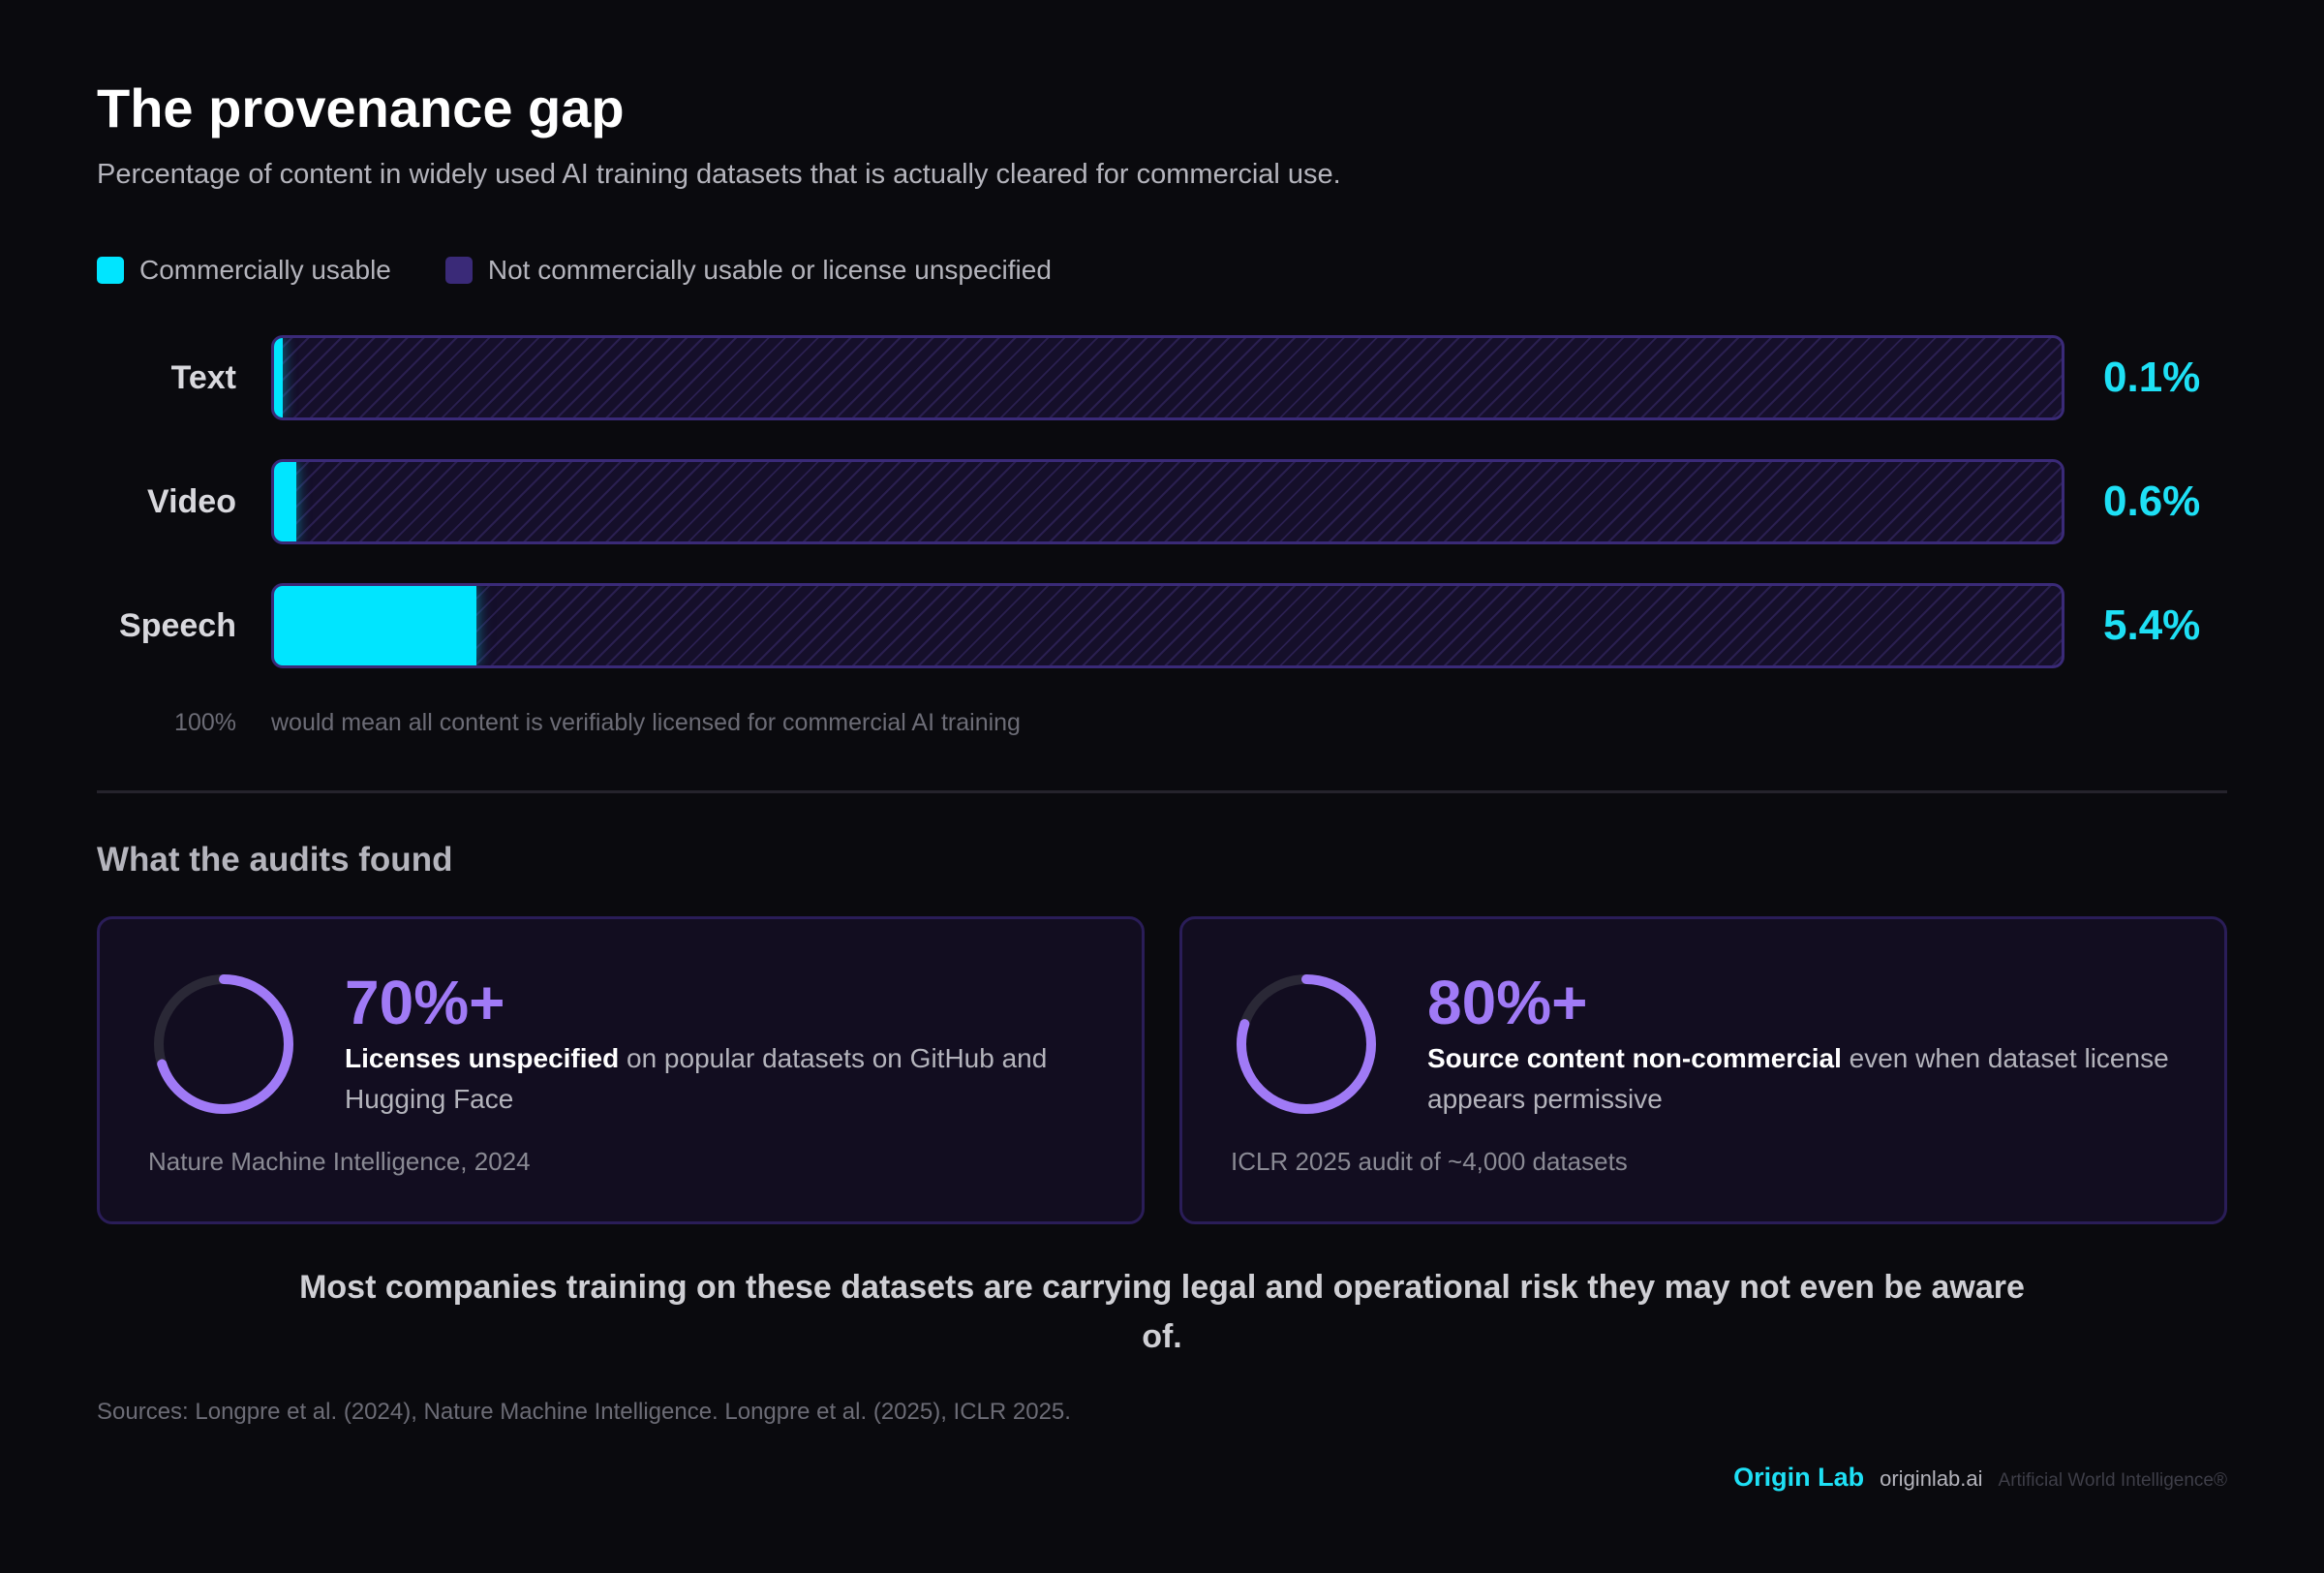 This screenshot has width=2324, height=1573. What do you see at coordinates (1430, 1162) in the screenshot?
I see `card-source: ICLR 2025 audit of ~4,000 datasets` at bounding box center [1430, 1162].